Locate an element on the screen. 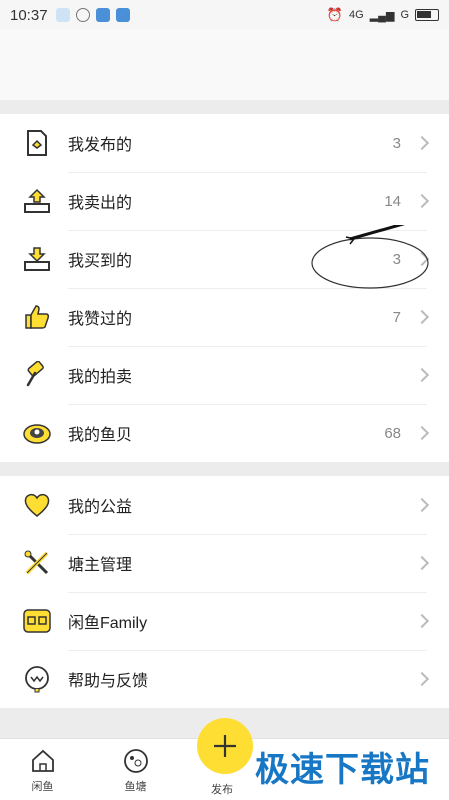  shield-icon is located at coordinates (82, 15).